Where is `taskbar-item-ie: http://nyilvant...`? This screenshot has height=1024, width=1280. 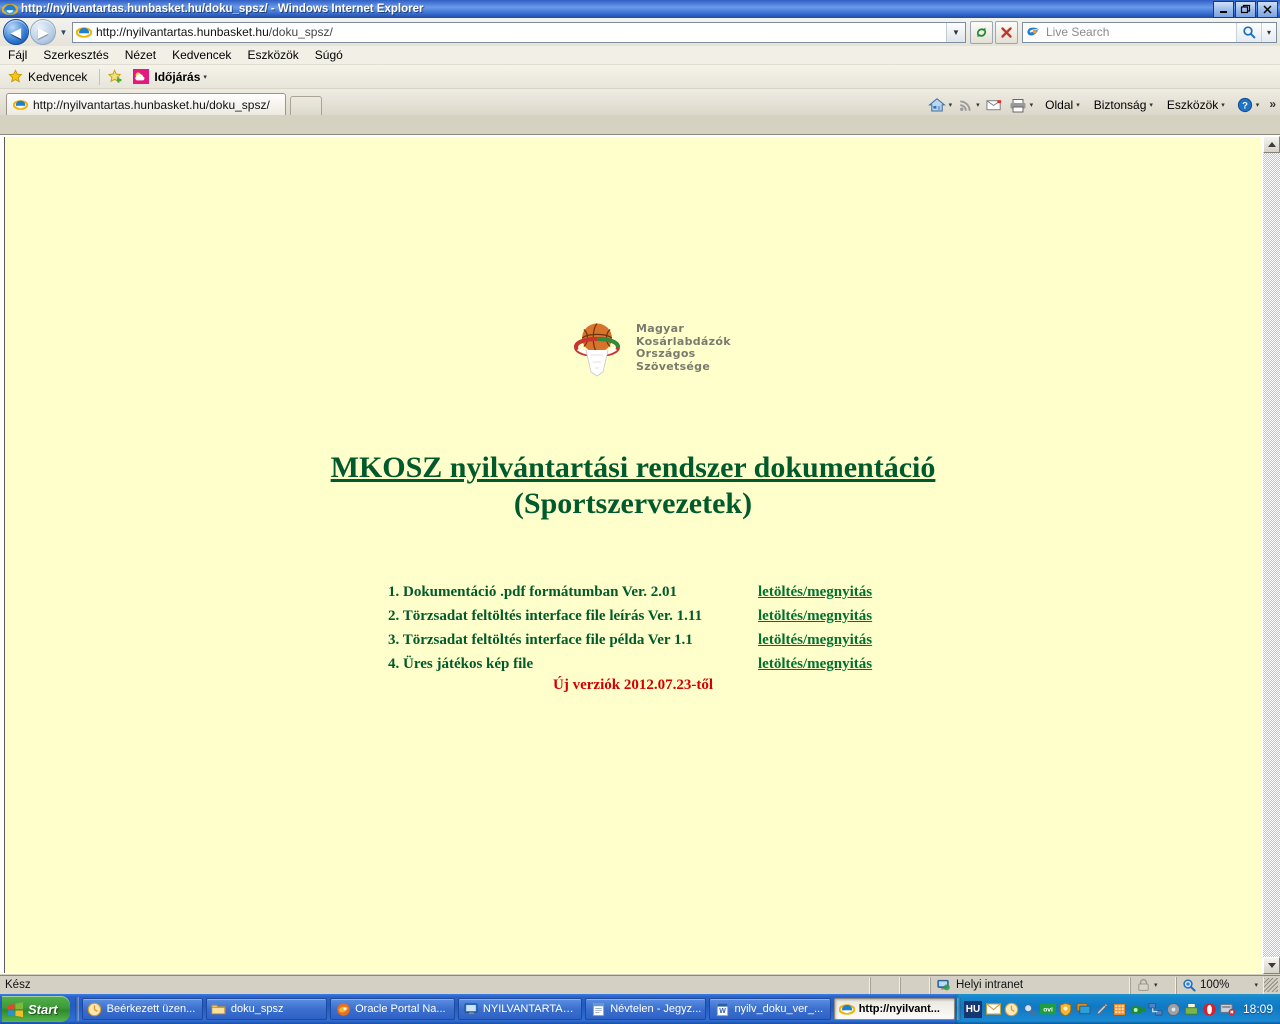
taskbar-item-ie: http://nyilvant... is located at coordinates (894, 1009).